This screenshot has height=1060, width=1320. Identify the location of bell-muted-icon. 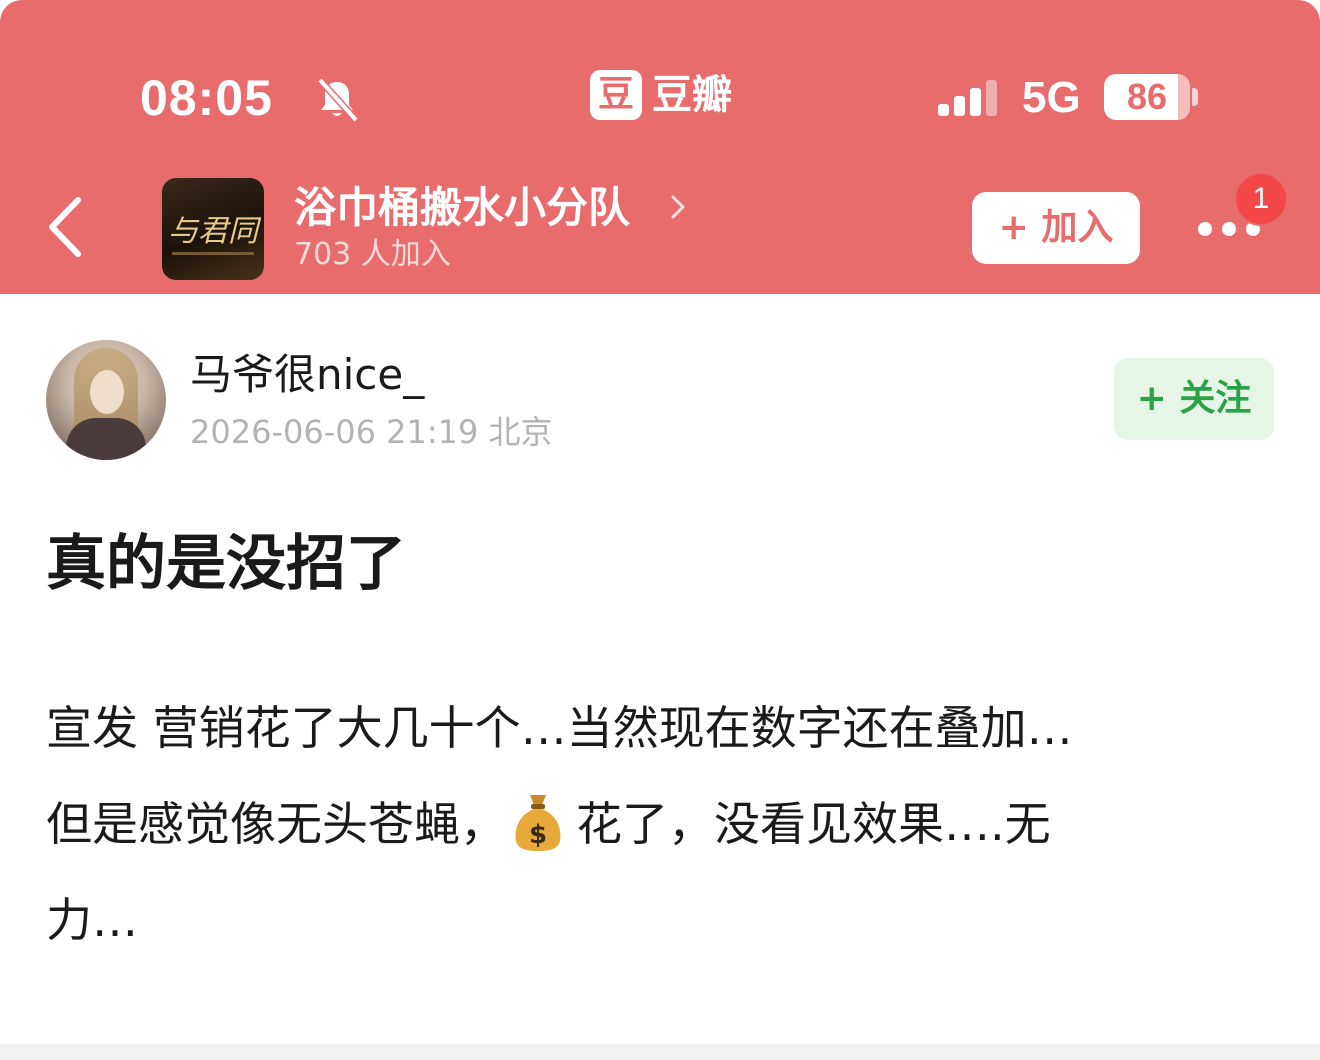
(338, 100).